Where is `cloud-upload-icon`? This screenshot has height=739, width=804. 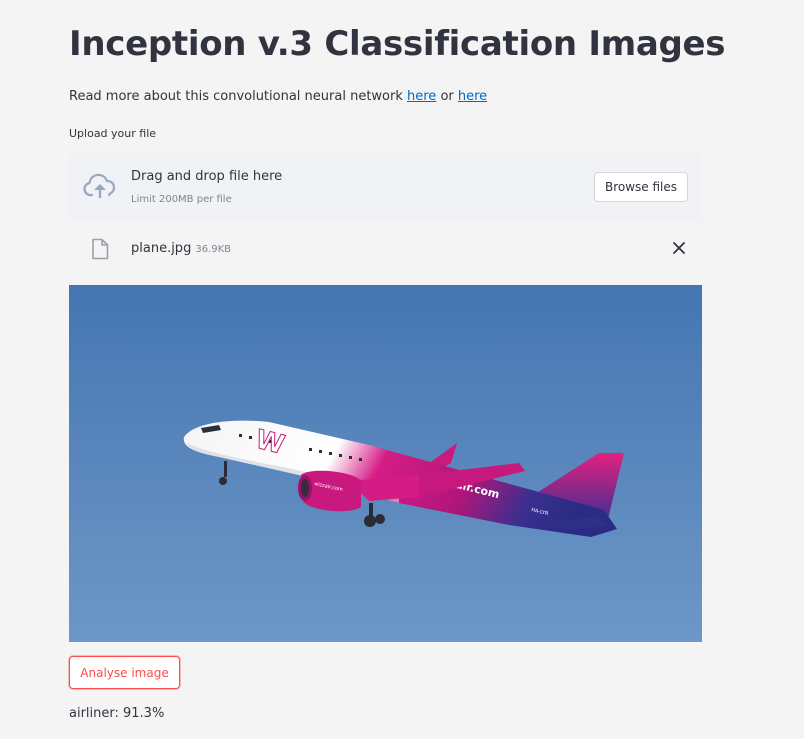 cloud-upload-icon is located at coordinates (99, 185).